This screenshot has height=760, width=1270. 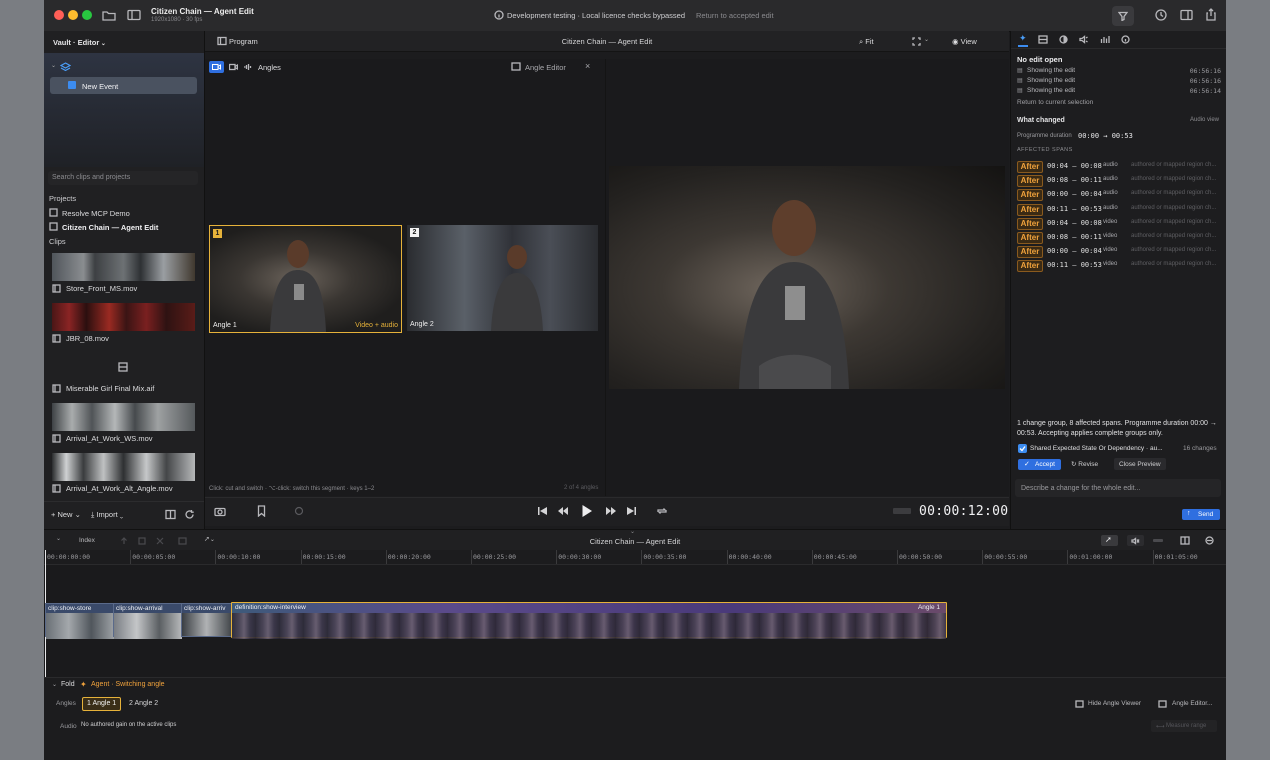 What do you see at coordinates (1211, 14) in the screenshot?
I see `share-icon` at bounding box center [1211, 14].